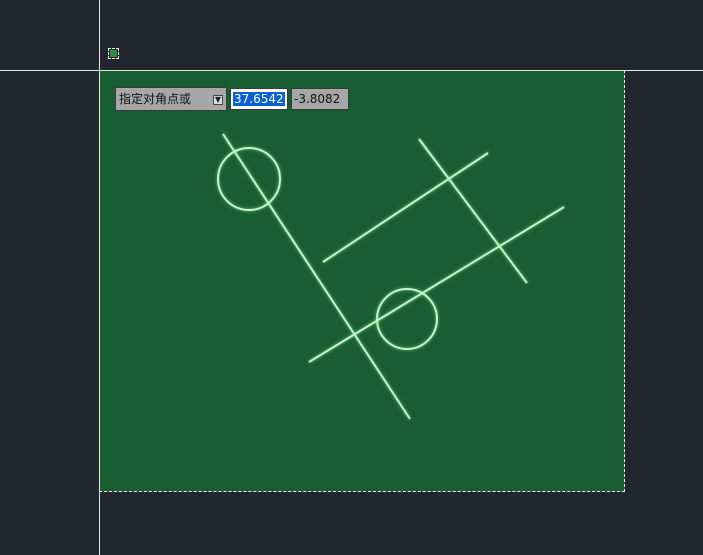 The image size is (703, 555). I want to click on y-coordinate-value: -3.8082, so click(317, 99).